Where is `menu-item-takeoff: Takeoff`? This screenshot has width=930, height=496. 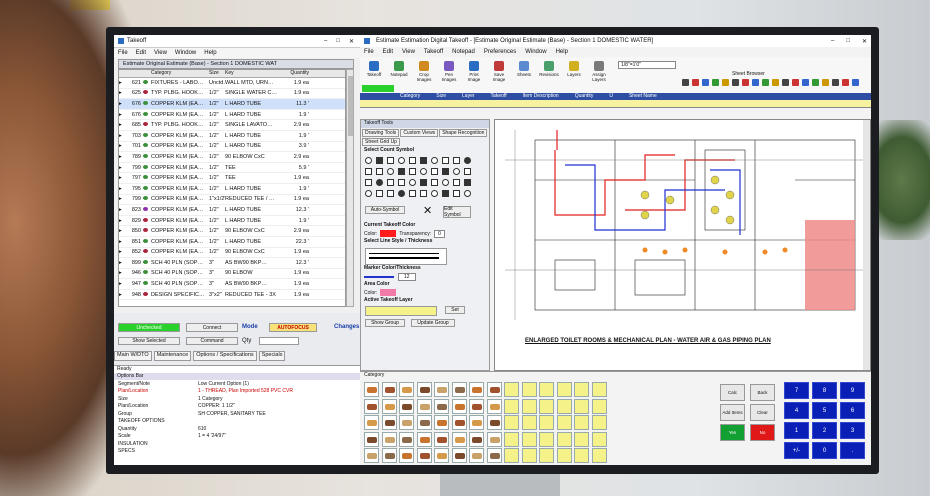
menu-item-takeoff: Takeoff is located at coordinates (433, 52).